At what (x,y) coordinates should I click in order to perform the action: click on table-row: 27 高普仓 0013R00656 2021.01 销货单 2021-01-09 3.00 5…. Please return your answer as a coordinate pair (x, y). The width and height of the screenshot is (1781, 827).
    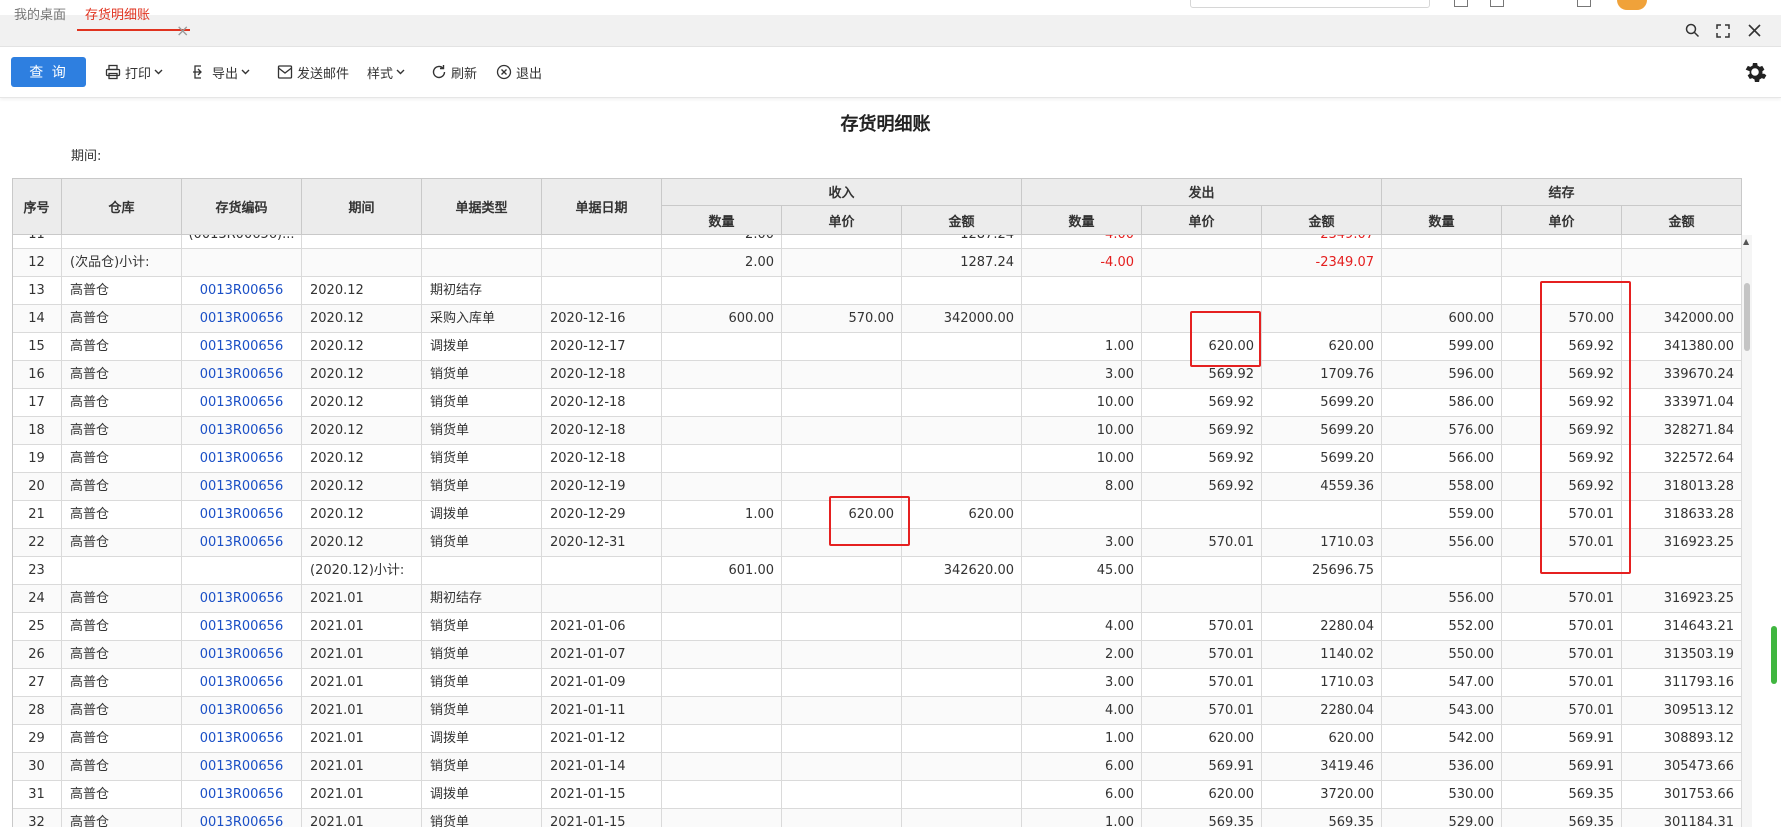
    Looking at the image, I should click on (877, 683).